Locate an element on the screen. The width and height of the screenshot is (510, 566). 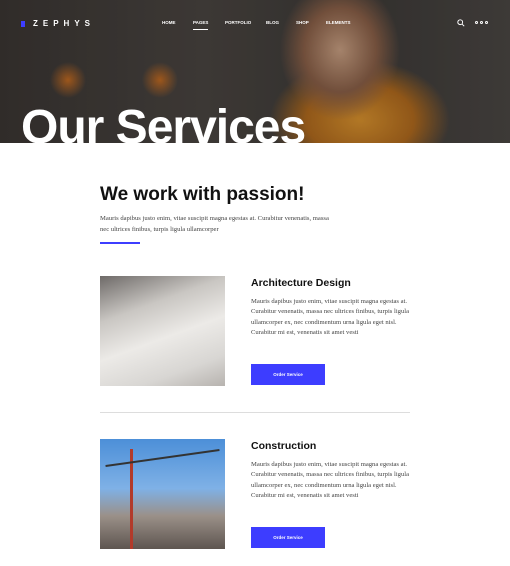
nav-blog: BLOG is located at coordinates (272, 22).